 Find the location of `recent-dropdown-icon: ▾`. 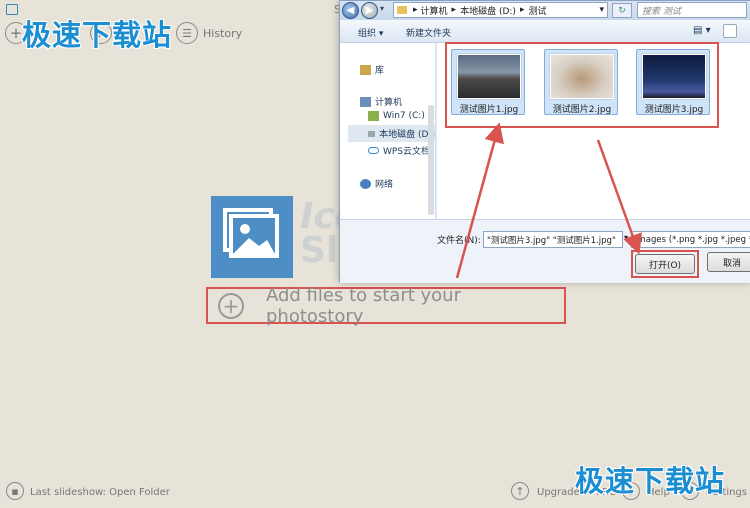

recent-dropdown-icon: ▾ is located at coordinates (382, 8).